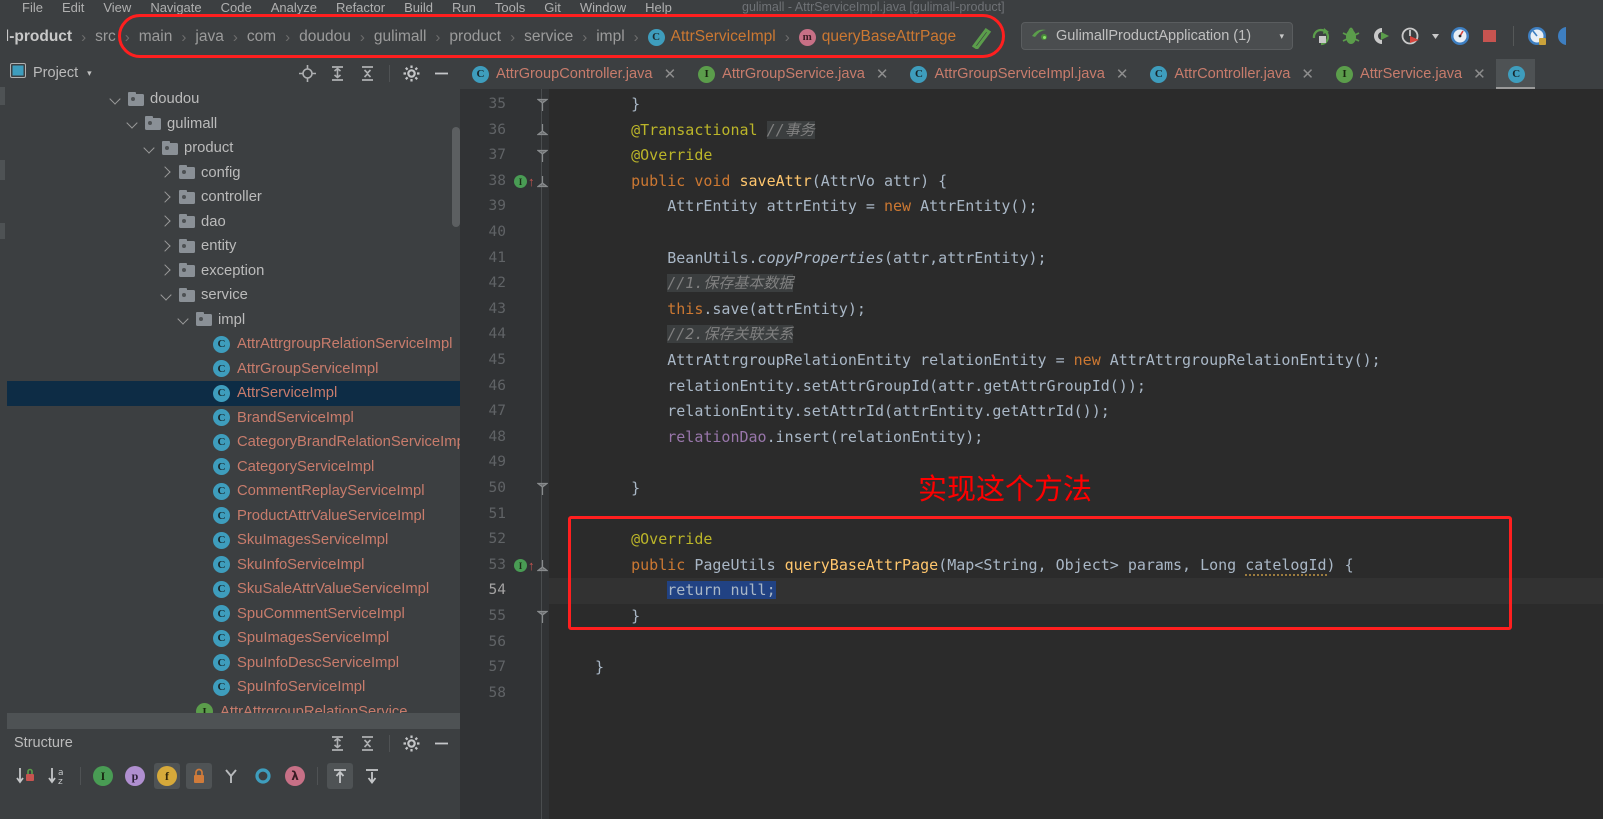 The image size is (1603, 819). Describe the element at coordinates (167, 776) in the screenshot. I see `show-fields-icon: f` at that location.